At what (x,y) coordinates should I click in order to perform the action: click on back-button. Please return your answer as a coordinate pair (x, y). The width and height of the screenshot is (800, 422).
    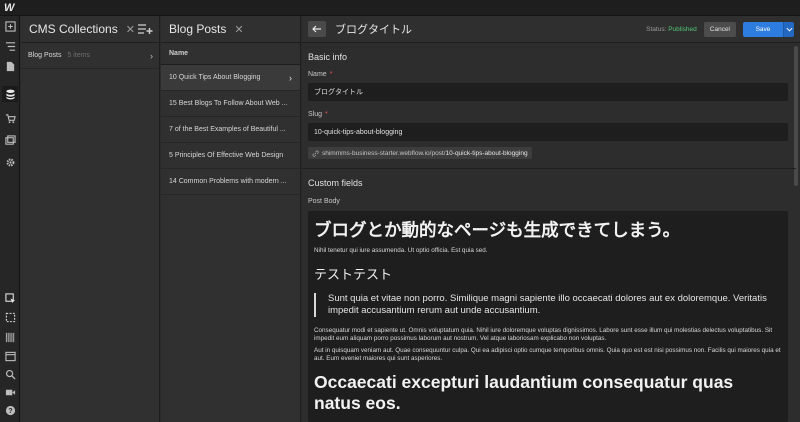
    Looking at the image, I should click on (317, 29).